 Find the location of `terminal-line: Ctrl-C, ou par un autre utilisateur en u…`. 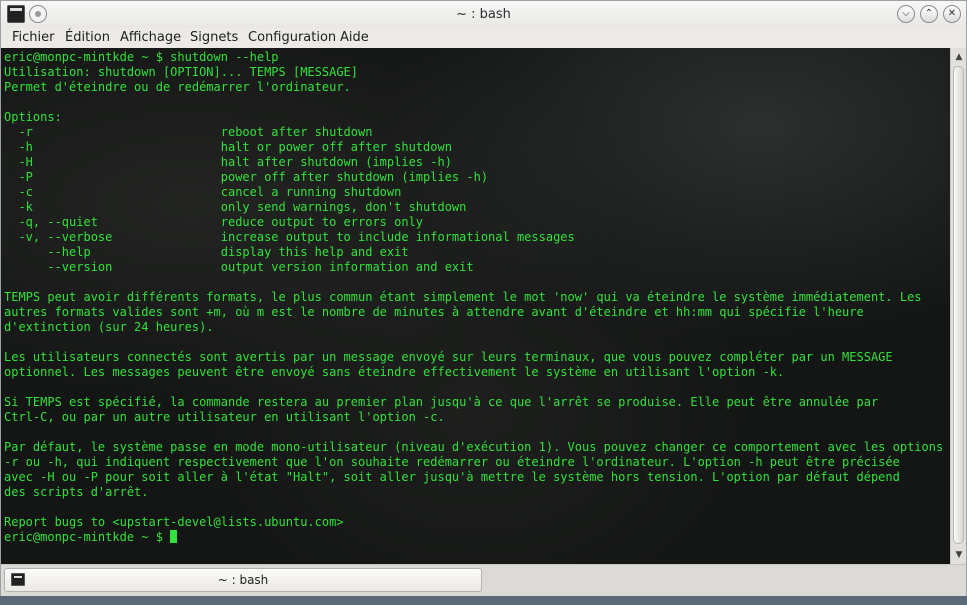

terminal-line: Ctrl-C, ou par un autre utilisateur en u… is located at coordinates (224, 417).